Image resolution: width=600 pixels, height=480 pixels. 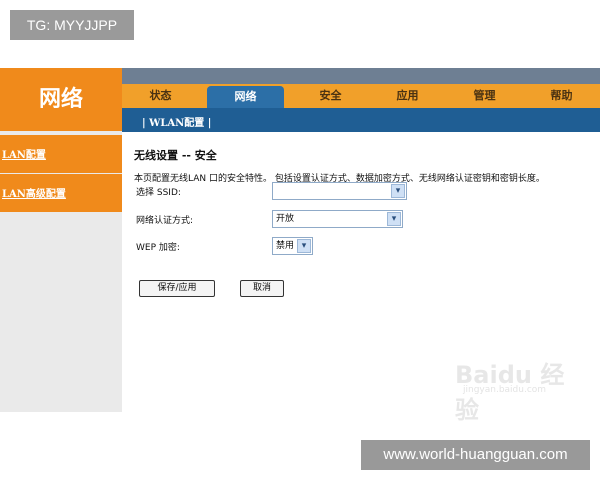 I want to click on main-menu: 状态 网络 安全 应用 管理 帮助, so click(x=361, y=96).